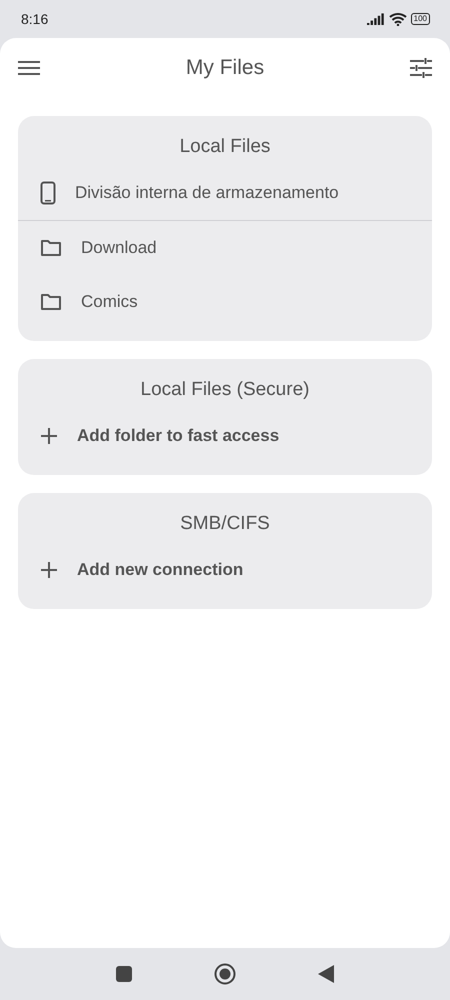 This screenshot has width=450, height=1000. Describe the element at coordinates (109, 302) in the screenshot. I see `location-label: Comics` at that location.